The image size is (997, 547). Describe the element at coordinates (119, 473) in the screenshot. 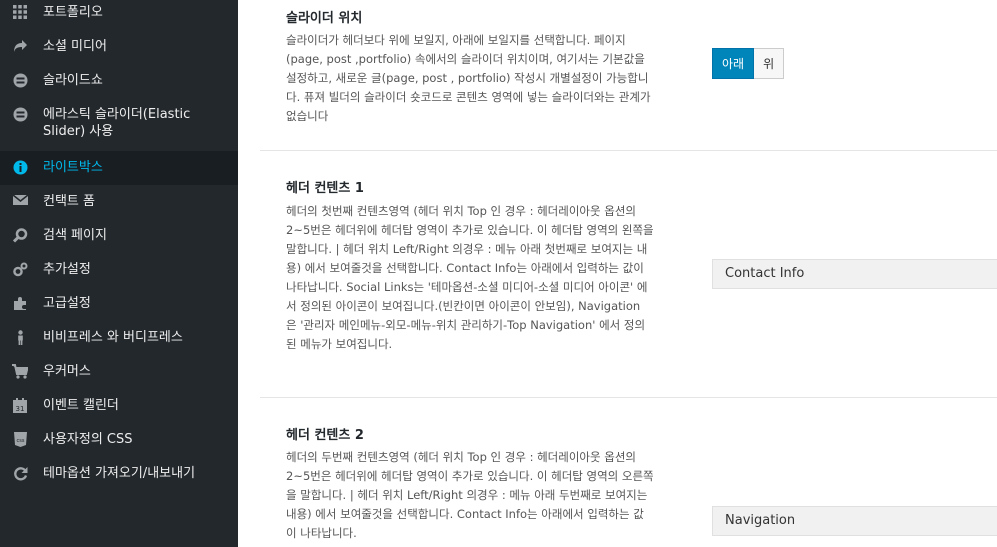

I see `sidebar-item-label: 테마옵션 가져오기/내보내기` at that location.